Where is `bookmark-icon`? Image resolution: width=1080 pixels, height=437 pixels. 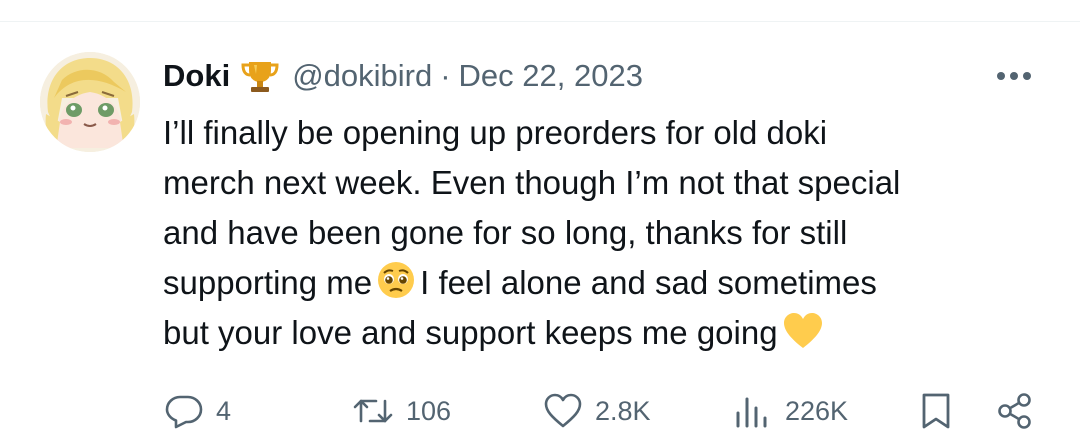 bookmark-icon is located at coordinates (936, 411).